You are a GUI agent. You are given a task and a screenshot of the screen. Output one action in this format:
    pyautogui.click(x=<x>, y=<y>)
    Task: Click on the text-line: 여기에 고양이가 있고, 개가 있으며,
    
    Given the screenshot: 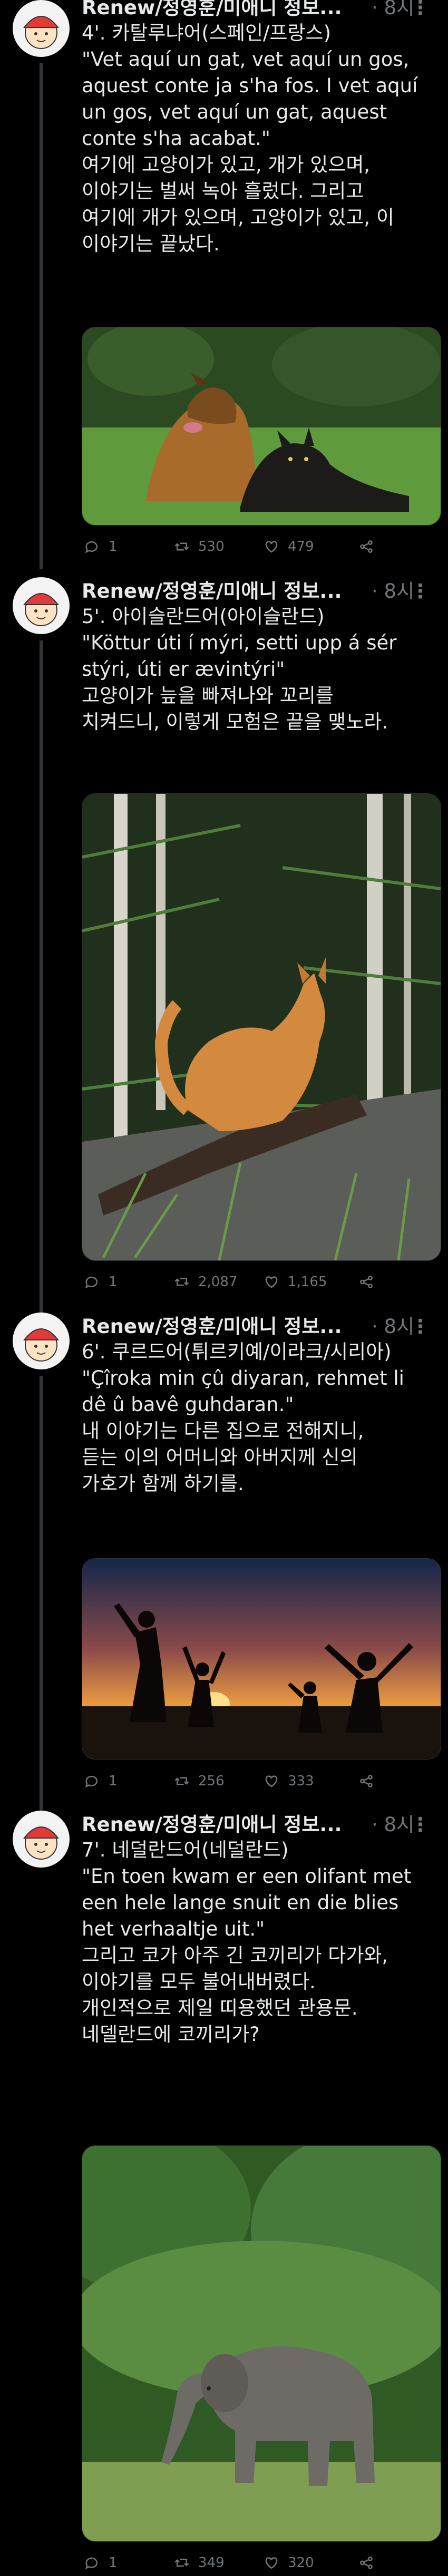 What is the action you would take?
    pyautogui.click(x=226, y=164)
    